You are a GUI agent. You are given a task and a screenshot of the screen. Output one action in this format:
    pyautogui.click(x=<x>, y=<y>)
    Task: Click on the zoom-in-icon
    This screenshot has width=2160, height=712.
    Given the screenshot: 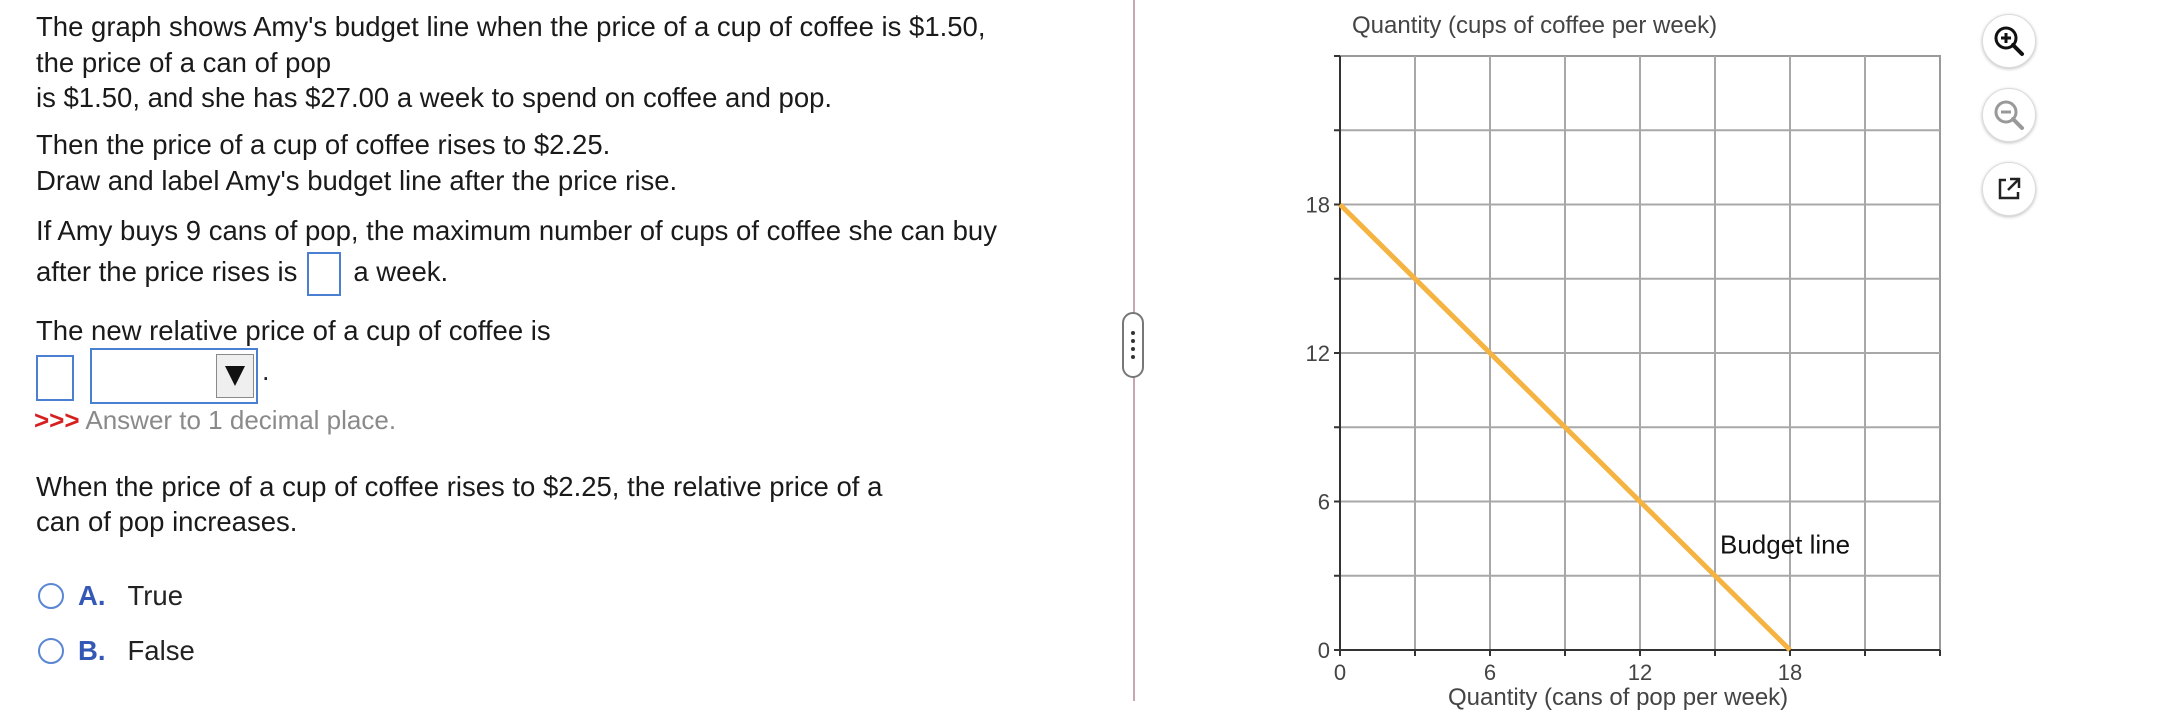 What is the action you would take?
    pyautogui.click(x=2009, y=41)
    